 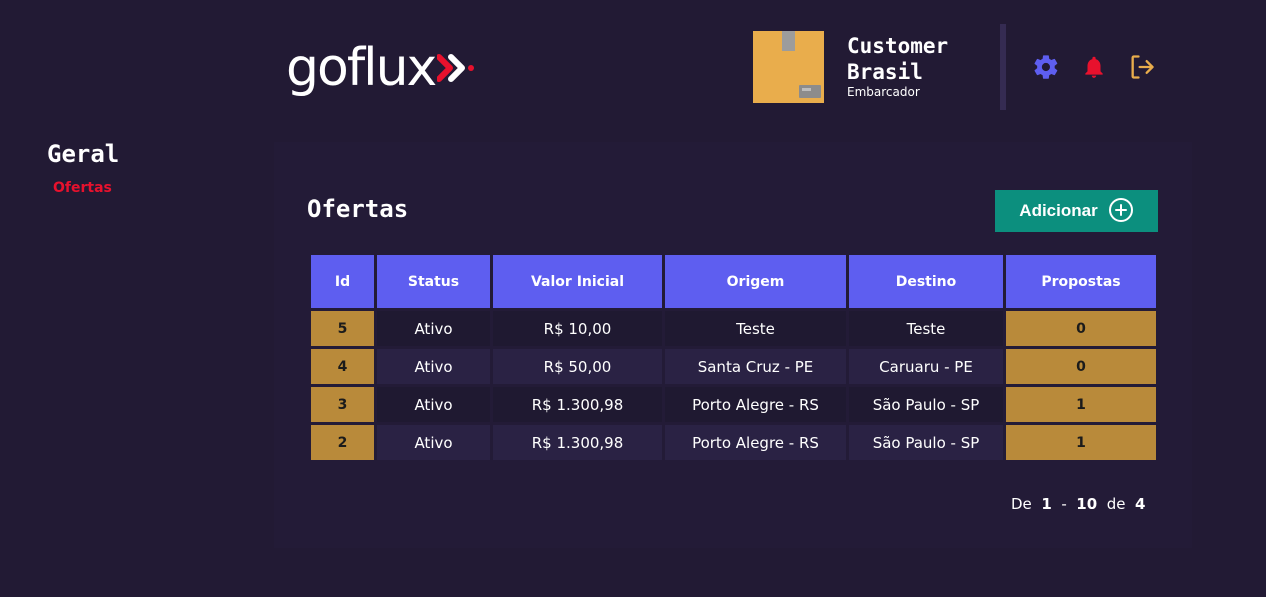 I want to click on pagination-to: 10, so click(x=1087, y=504).